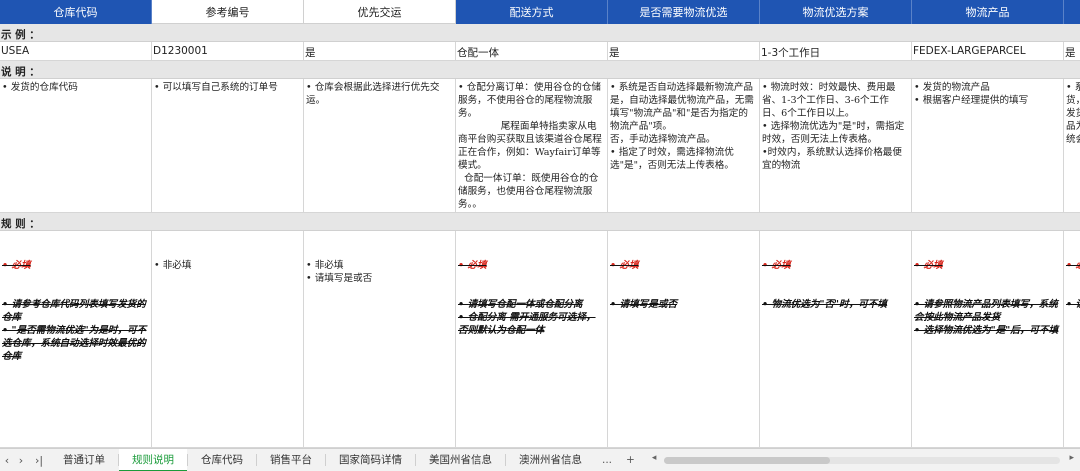  What do you see at coordinates (540, 70) in the screenshot?
I see `section-description-label: 说 明 ：` at bounding box center [540, 70].